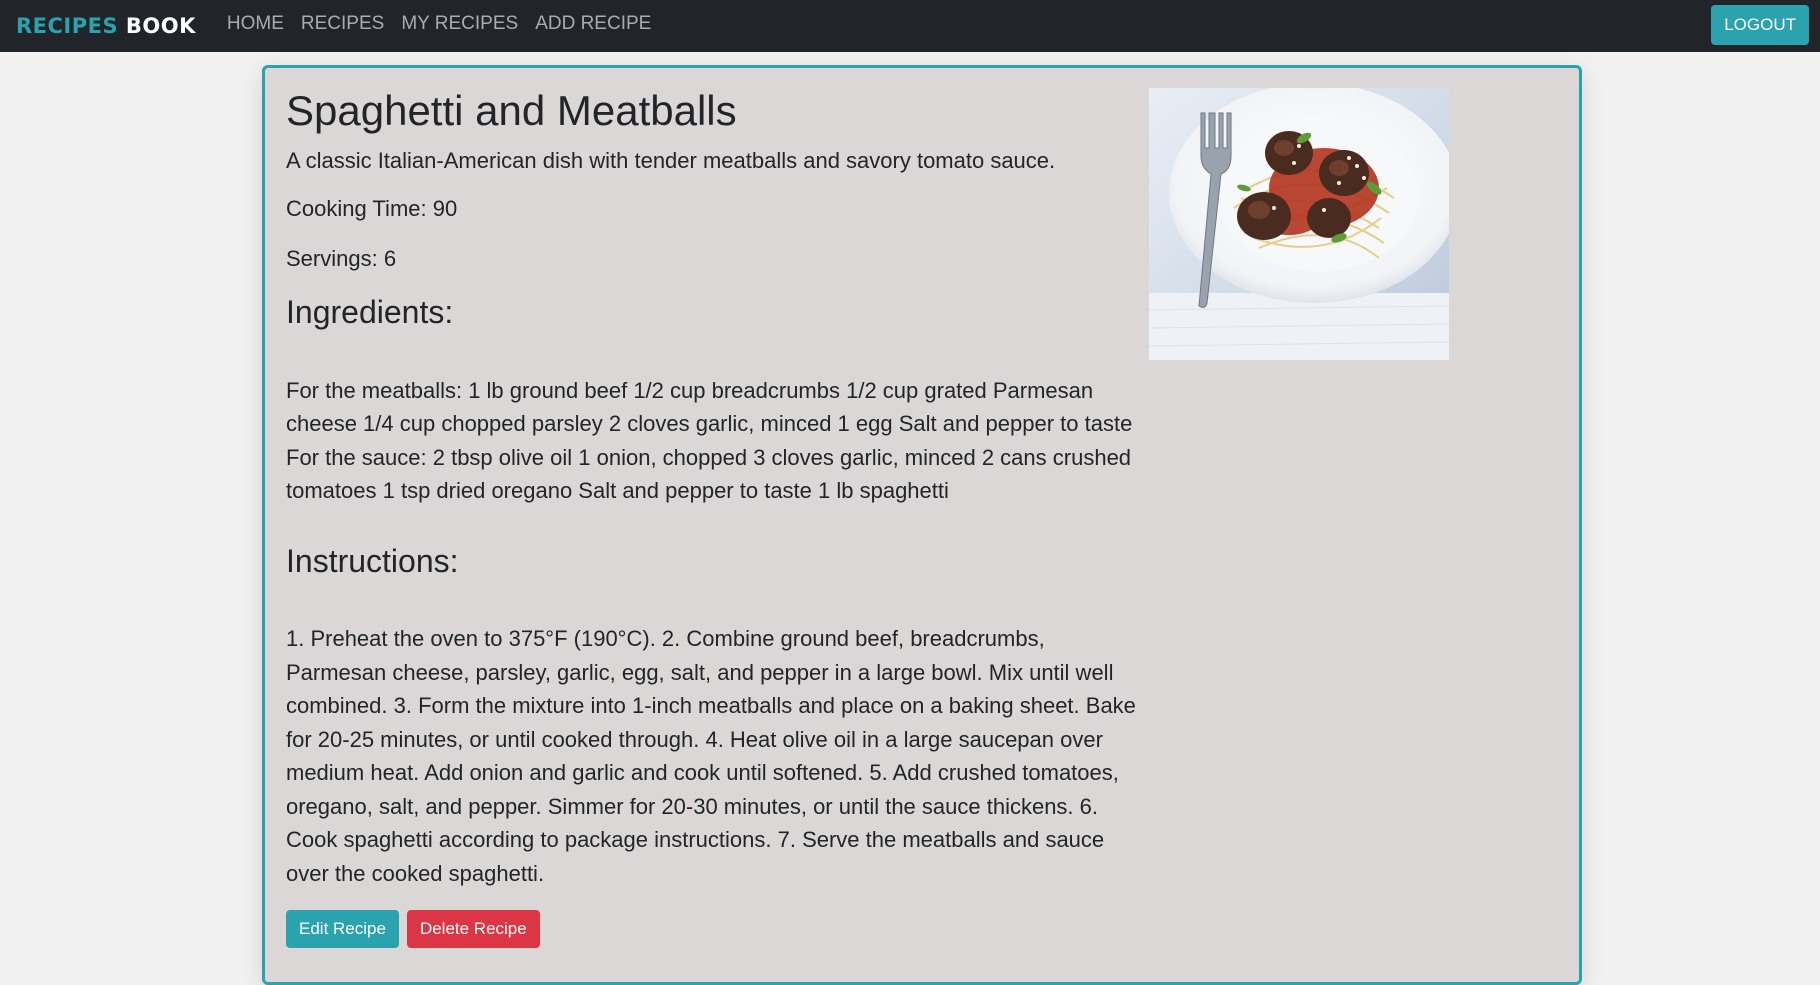  I want to click on servings: Servings: 6, so click(341, 258).